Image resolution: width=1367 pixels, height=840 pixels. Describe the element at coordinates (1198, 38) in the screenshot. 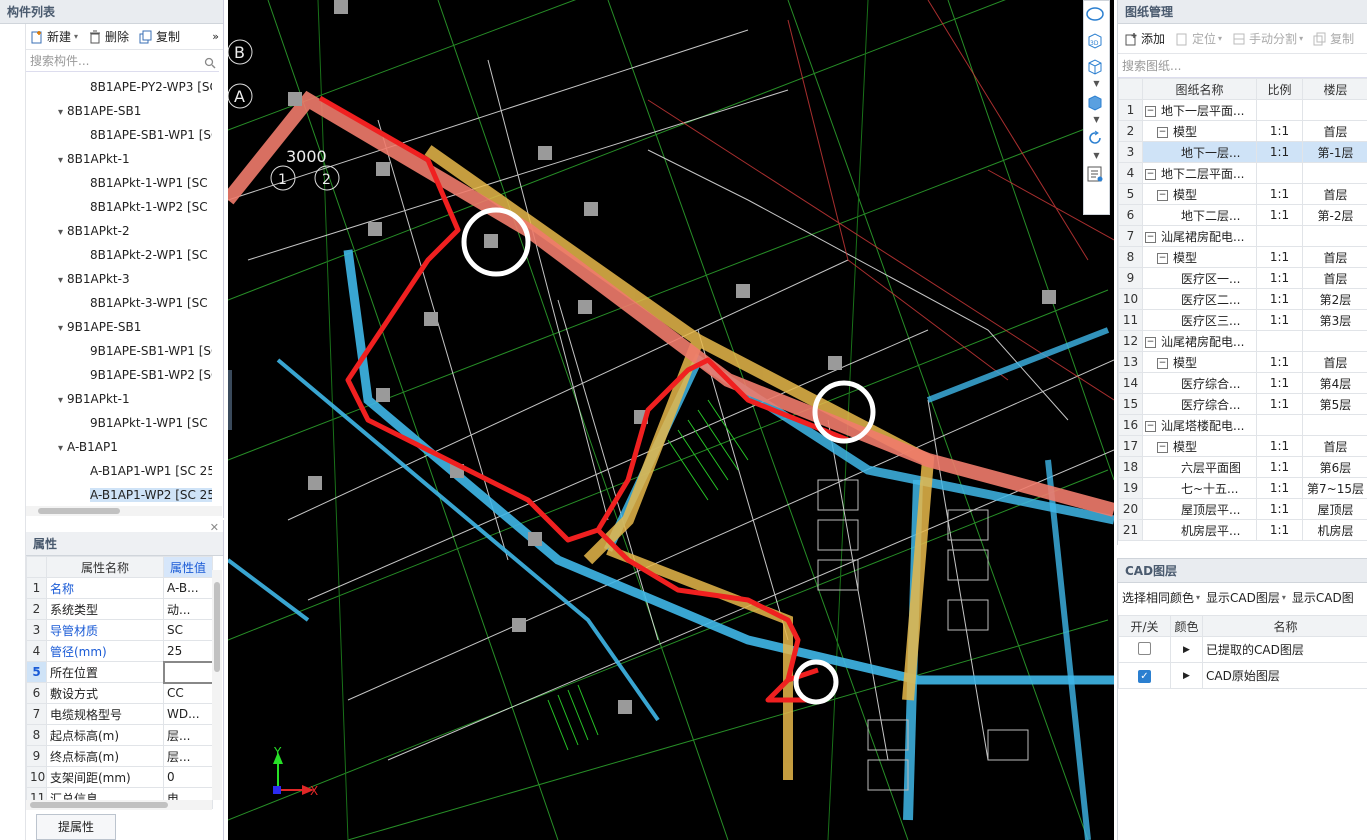

I see `locate-button: 定位 ▾` at that location.